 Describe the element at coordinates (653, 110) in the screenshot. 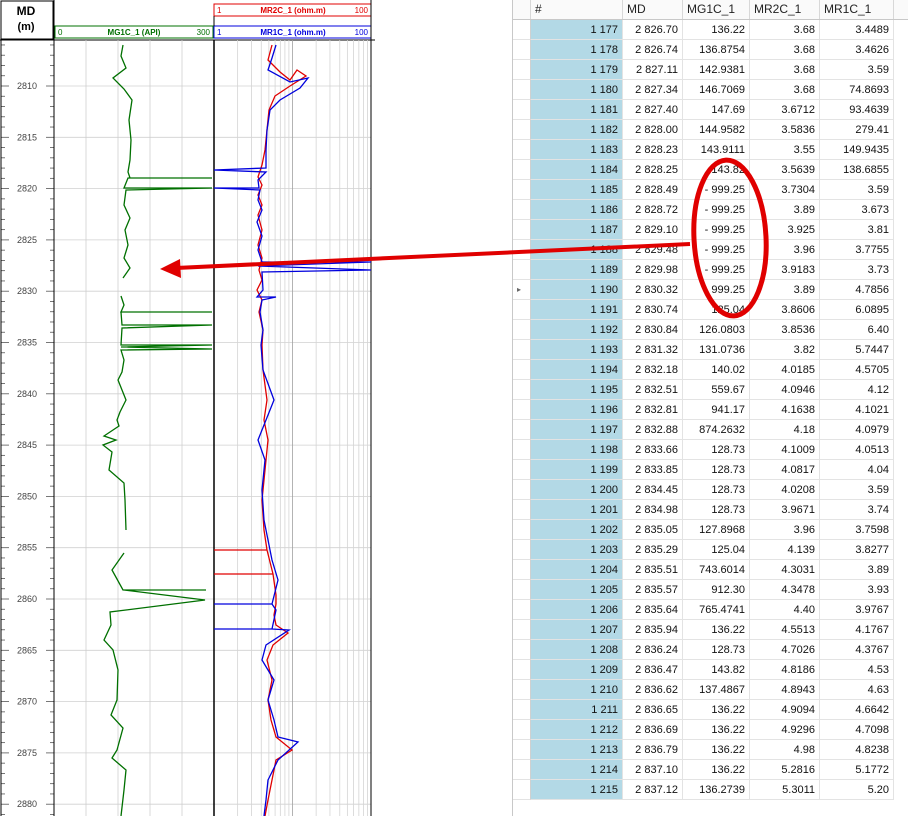

I see `table-cell: 2 827.40` at that location.